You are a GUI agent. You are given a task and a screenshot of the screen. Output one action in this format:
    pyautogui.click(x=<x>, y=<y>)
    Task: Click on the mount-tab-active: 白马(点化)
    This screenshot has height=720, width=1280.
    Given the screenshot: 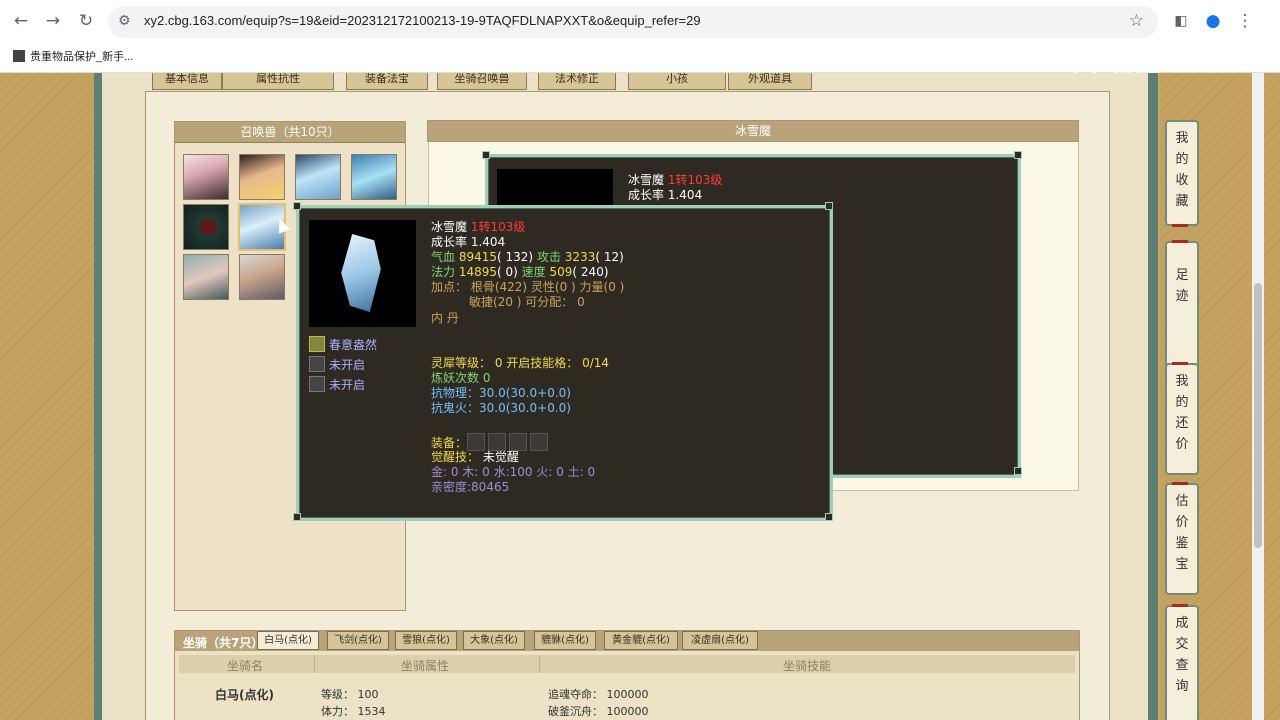 What is the action you would take?
    pyautogui.click(x=288, y=640)
    